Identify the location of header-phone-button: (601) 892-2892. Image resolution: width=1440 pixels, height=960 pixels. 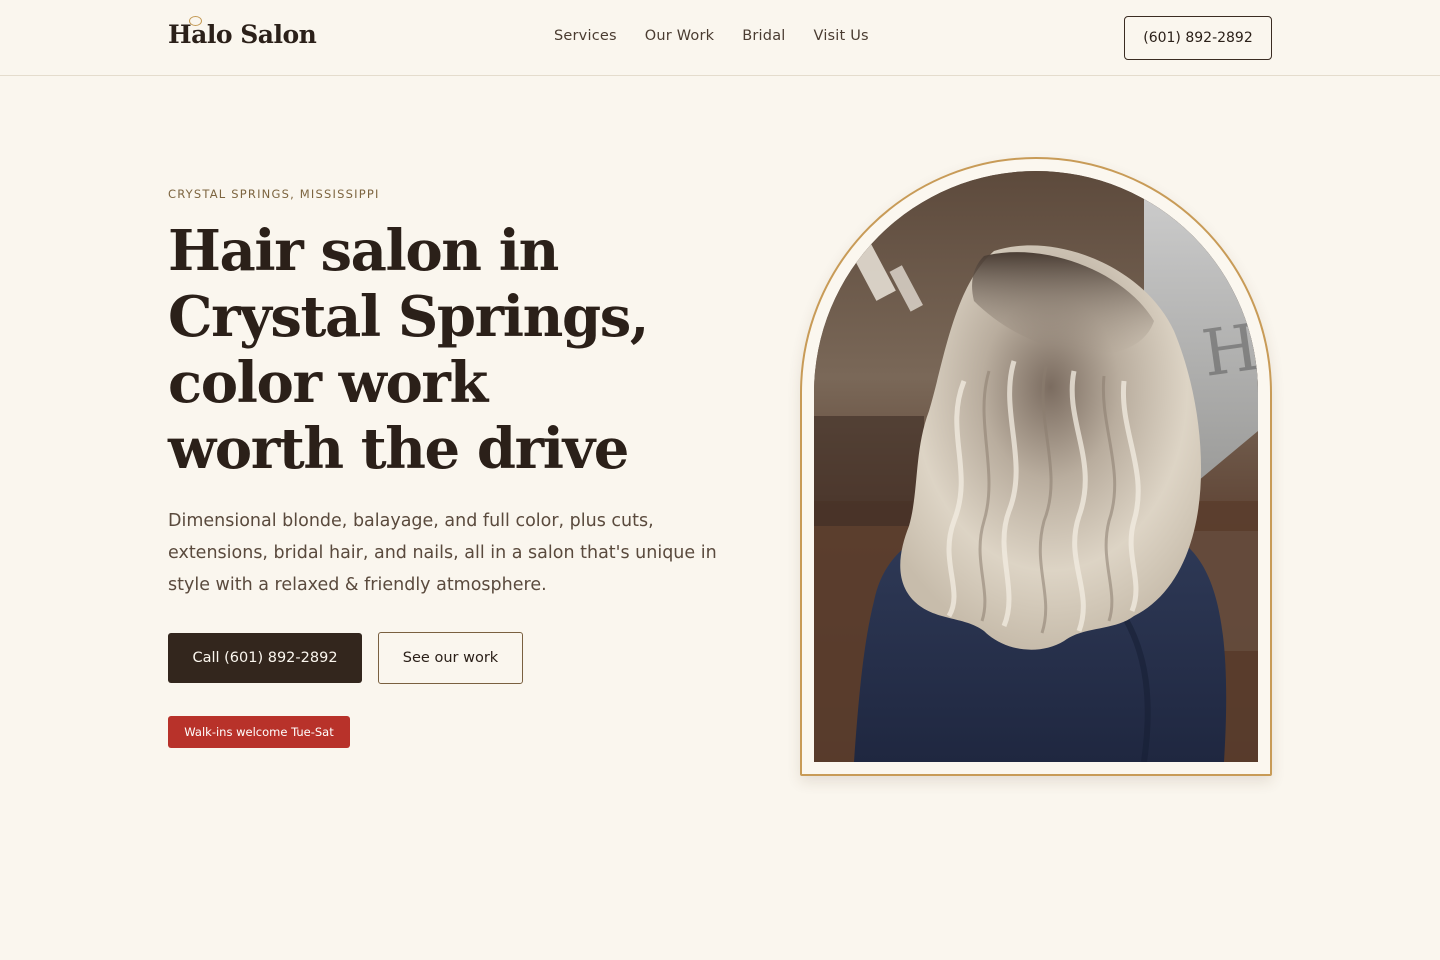
(1198, 38).